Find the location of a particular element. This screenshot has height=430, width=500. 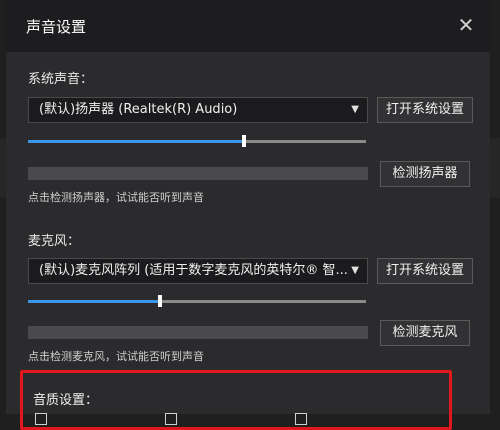

speaker-device-value: (默认)扬声器 (Realtek(R) Audio) is located at coordinates (138, 109).